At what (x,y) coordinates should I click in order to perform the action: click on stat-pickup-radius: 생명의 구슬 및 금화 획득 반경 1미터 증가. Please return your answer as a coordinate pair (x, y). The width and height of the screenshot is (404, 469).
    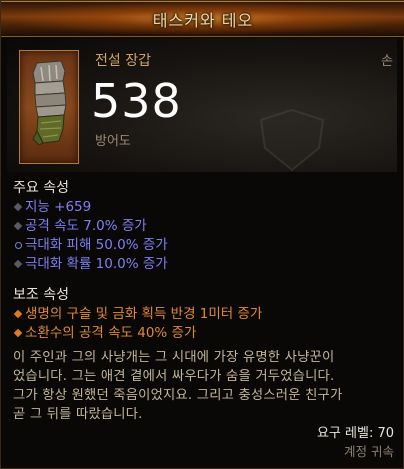
    Looking at the image, I should click on (205, 314).